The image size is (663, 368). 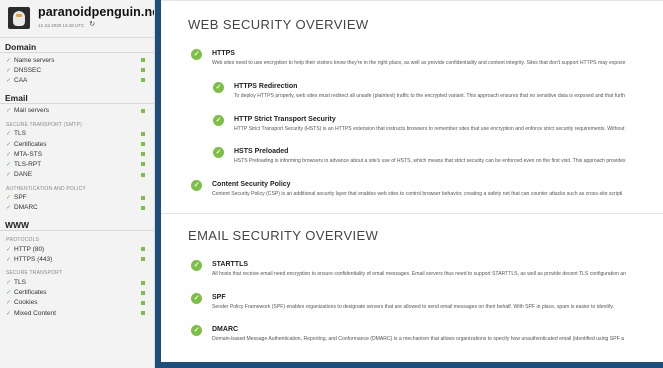 What do you see at coordinates (28, 164) in the screenshot?
I see `nav-item-label: TLS-RPT` at bounding box center [28, 164].